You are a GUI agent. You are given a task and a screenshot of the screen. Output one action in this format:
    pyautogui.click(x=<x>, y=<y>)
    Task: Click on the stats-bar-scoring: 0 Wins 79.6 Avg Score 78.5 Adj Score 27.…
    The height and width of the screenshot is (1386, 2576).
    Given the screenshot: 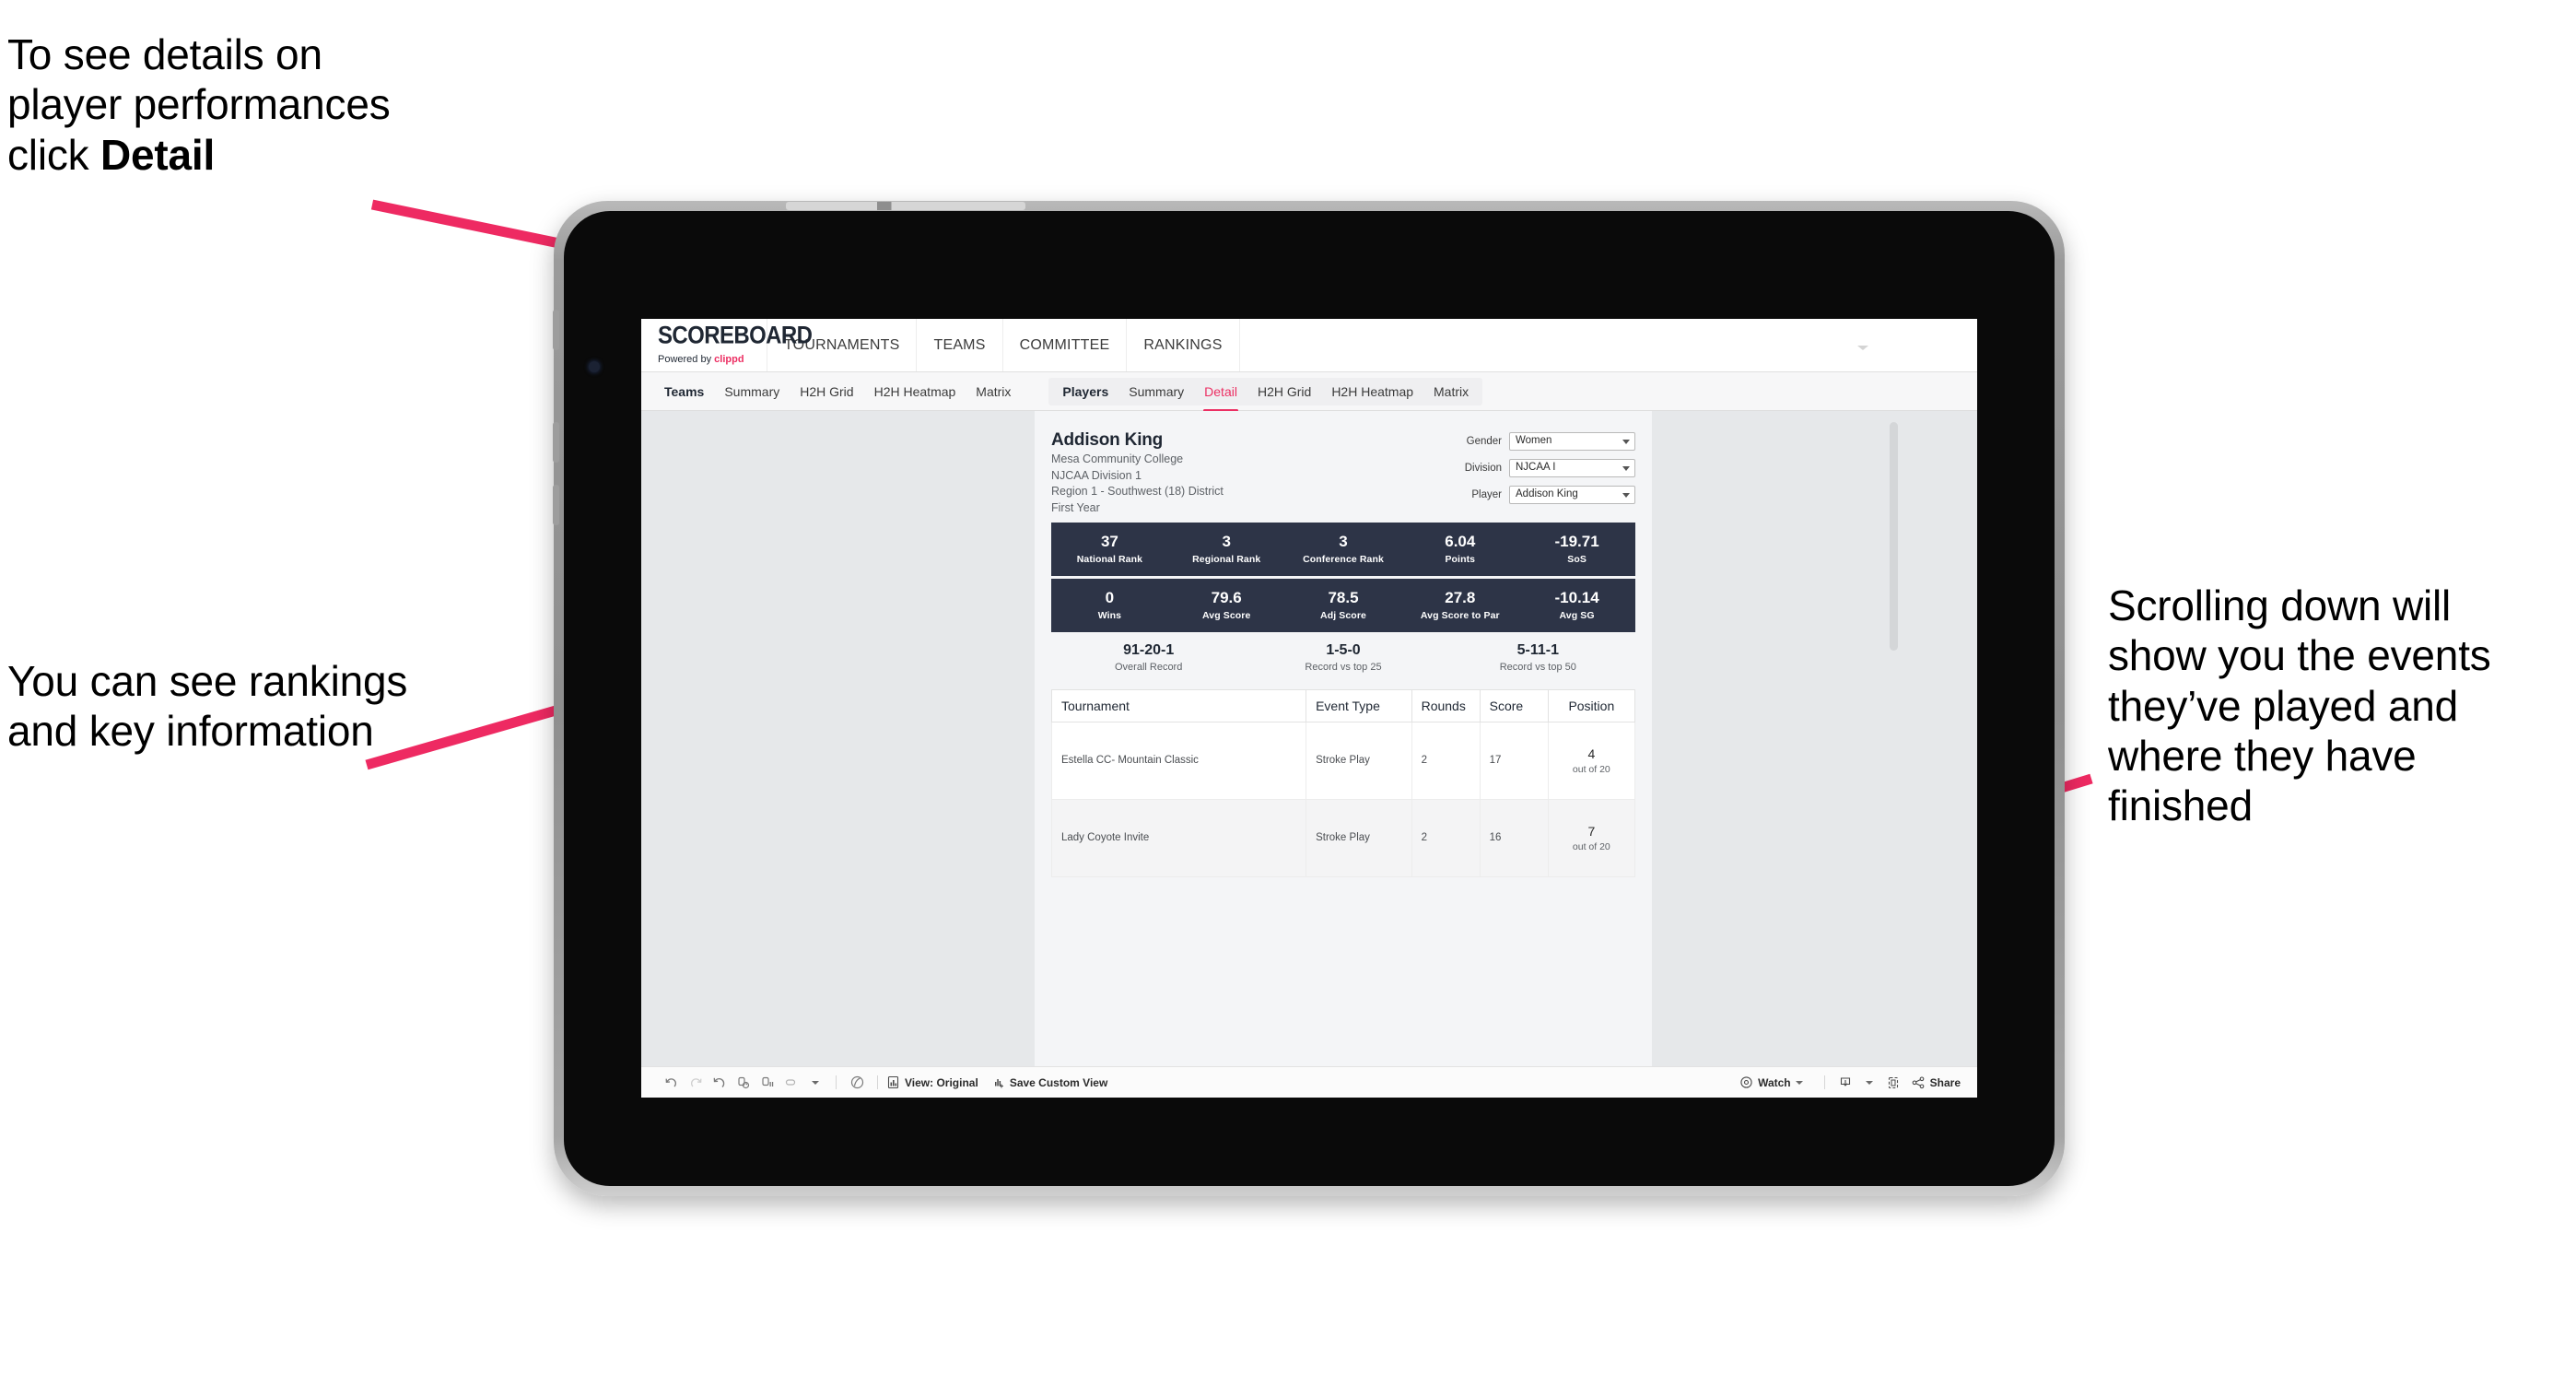 What is the action you would take?
    pyautogui.click(x=1343, y=605)
    